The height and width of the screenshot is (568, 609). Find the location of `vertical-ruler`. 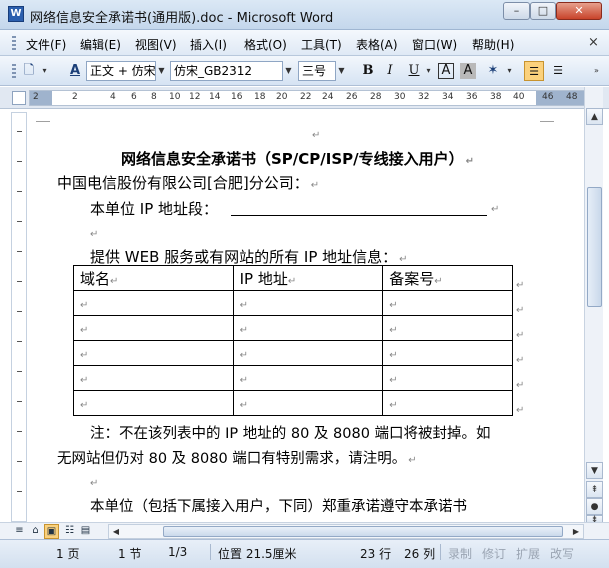

vertical-ruler is located at coordinates (19, 317).